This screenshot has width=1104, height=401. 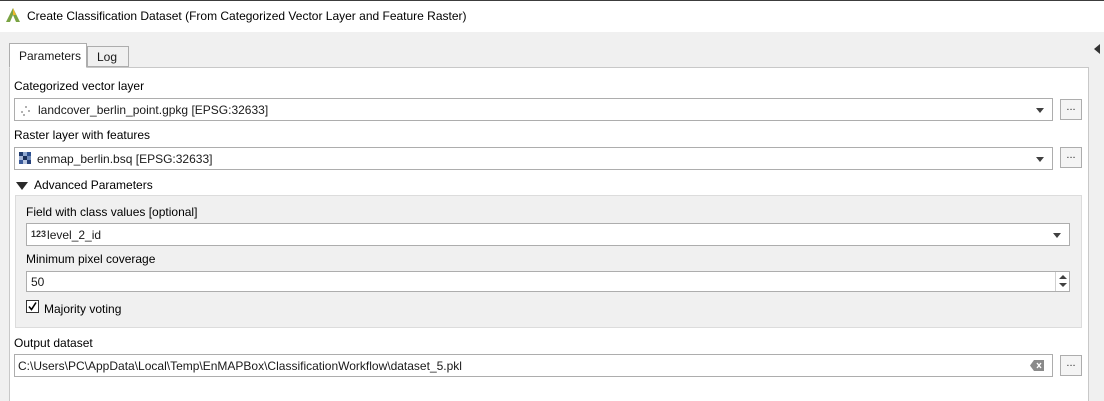 What do you see at coordinates (548, 281) in the screenshot?
I see `coverage-spinbox: 50` at bounding box center [548, 281].